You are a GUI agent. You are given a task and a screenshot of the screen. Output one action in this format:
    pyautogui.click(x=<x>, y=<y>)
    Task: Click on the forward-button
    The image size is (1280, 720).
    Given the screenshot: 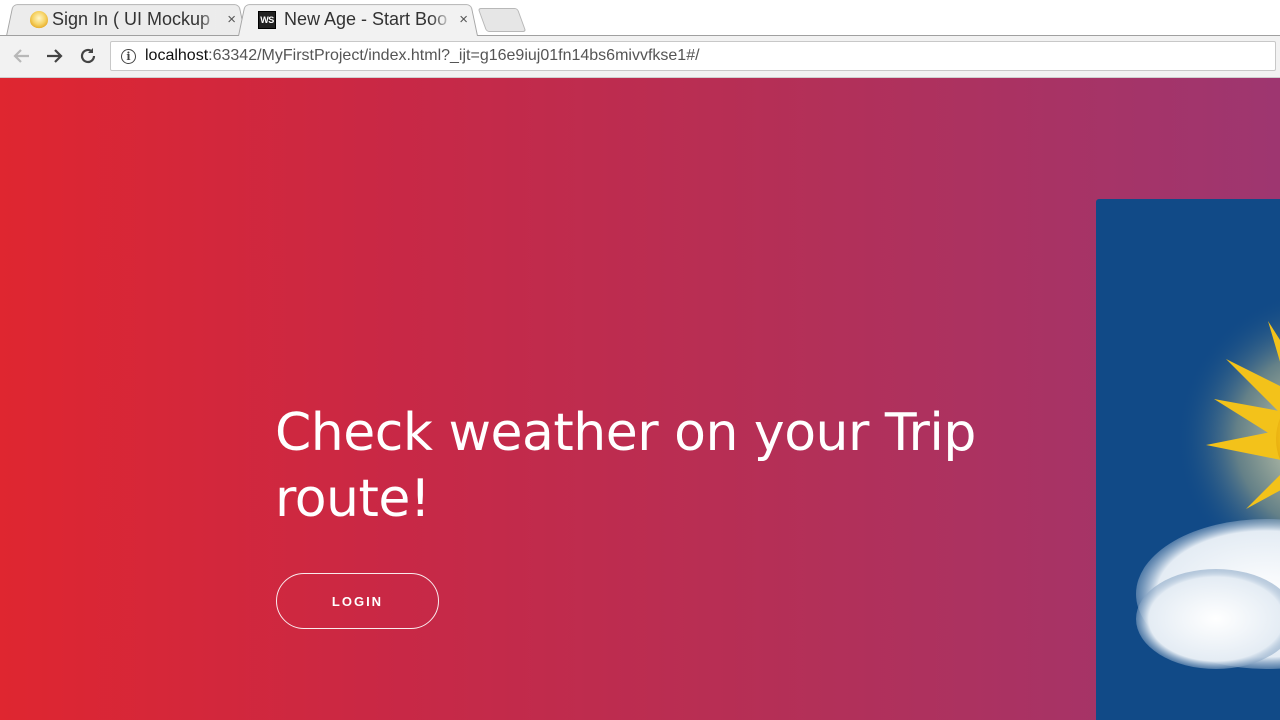 What is the action you would take?
    pyautogui.click(x=54, y=56)
    